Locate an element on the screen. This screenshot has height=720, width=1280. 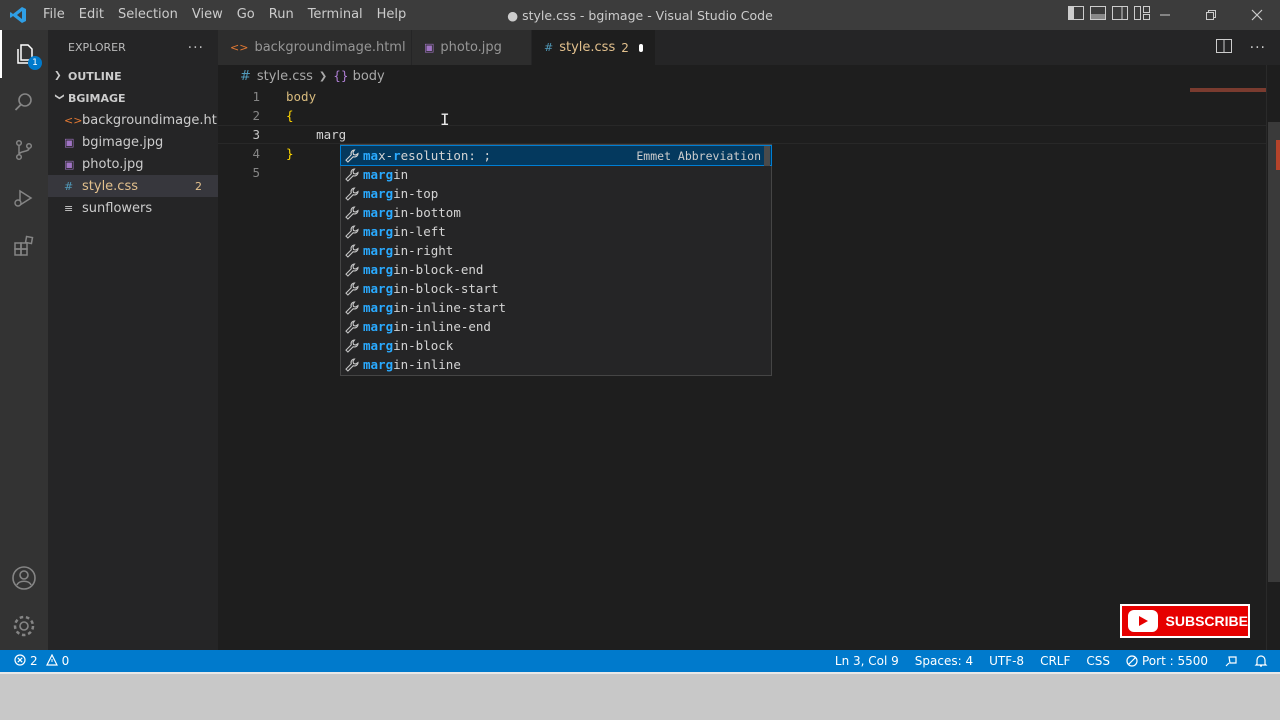
css-file-icon: # is located at coordinates (69, 186).